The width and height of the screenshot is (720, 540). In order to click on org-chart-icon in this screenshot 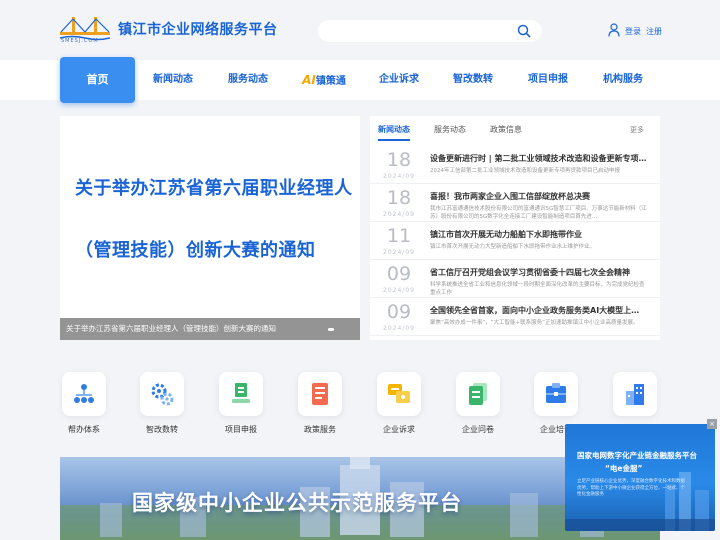, I will do `click(84, 393)`.